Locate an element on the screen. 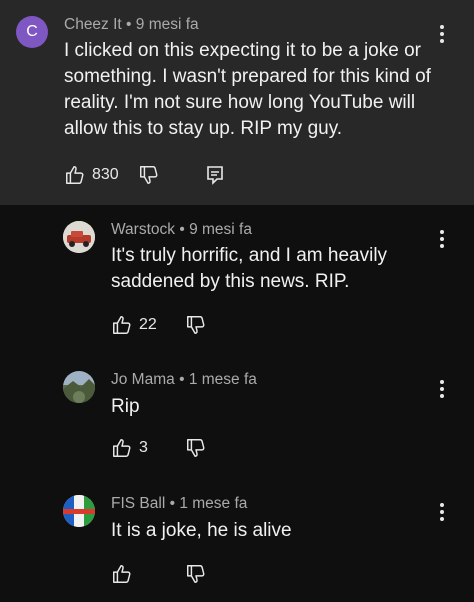 The image size is (474, 602). like-button is located at coordinates (125, 574).